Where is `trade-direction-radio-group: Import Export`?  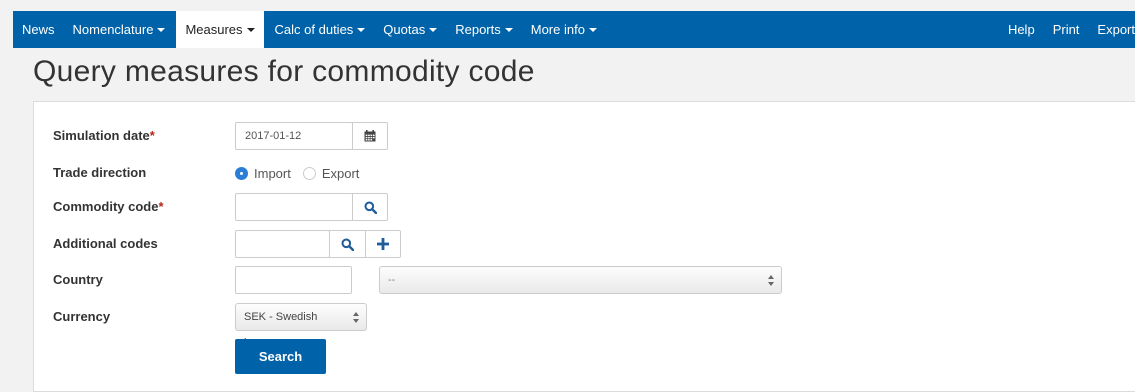 trade-direction-radio-group: Import Export is located at coordinates (297, 173).